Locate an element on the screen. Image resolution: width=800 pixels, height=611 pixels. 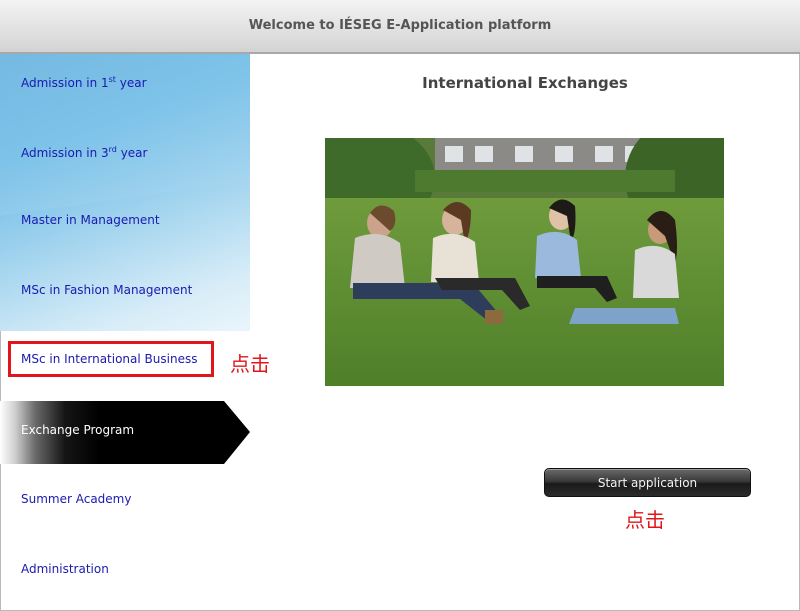
sidebar-item-summer-academy: Summer Academy is located at coordinates (76, 499).